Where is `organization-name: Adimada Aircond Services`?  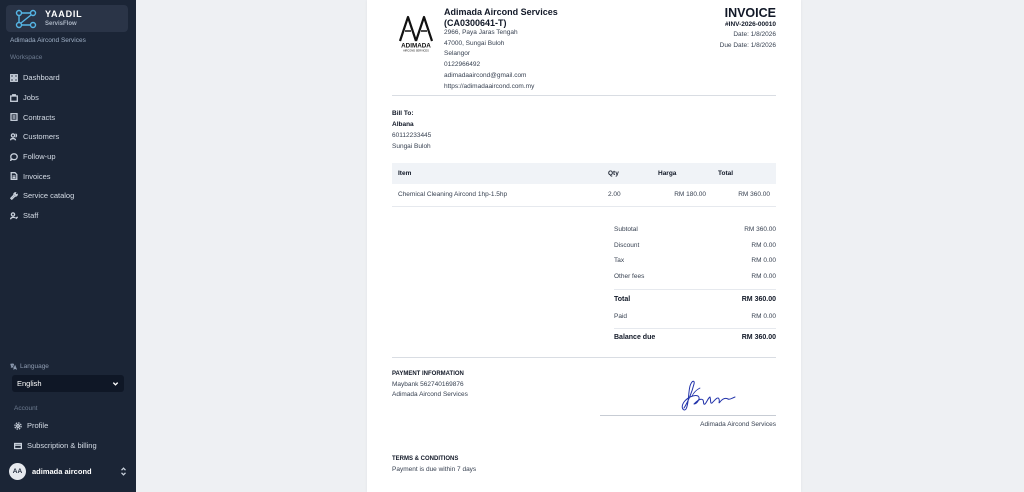
organization-name: Adimada Aircond Services is located at coordinates (48, 40).